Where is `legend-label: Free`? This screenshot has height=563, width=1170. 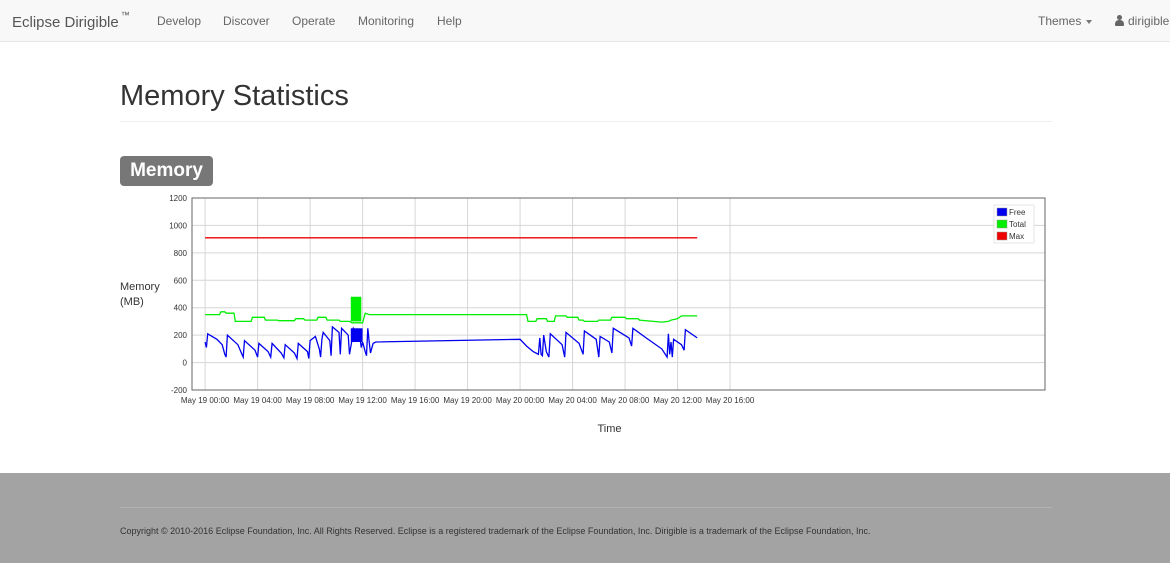 legend-label: Free is located at coordinates (1017, 212).